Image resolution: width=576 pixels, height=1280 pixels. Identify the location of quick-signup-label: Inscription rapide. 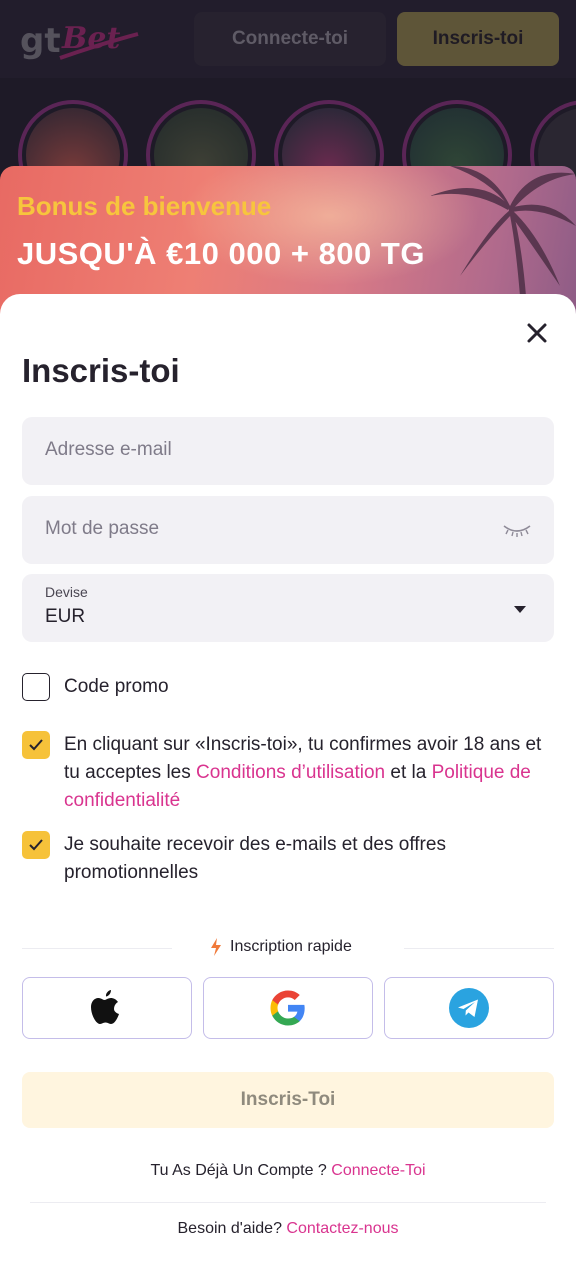
(291, 946).